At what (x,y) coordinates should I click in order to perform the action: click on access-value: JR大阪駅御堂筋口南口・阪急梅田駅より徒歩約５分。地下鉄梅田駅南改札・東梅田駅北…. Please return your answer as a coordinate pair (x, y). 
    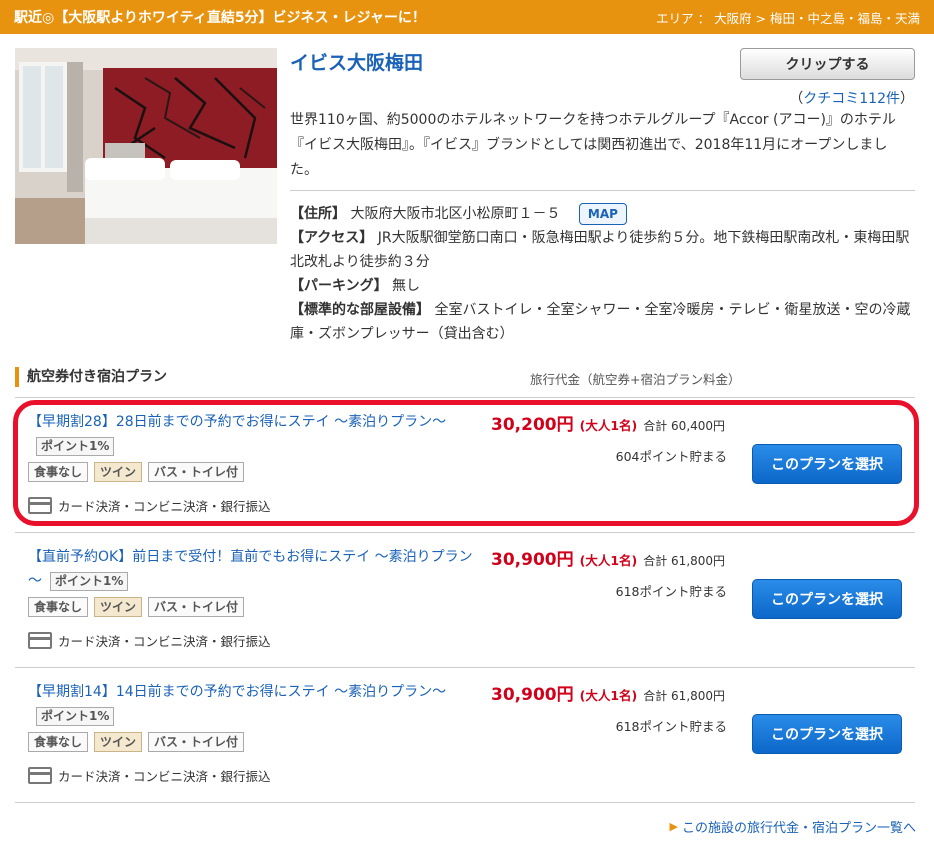
    Looking at the image, I should click on (600, 250).